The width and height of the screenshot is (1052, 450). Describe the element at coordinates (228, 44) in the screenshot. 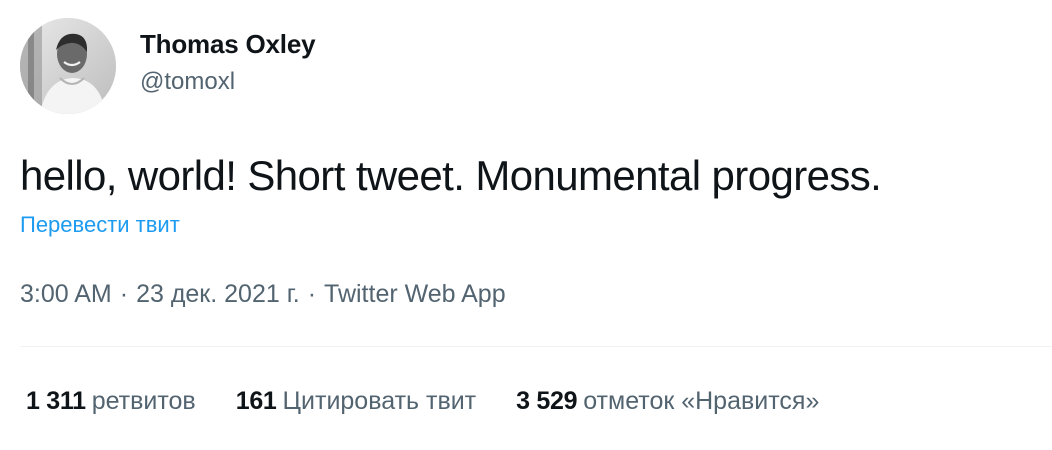

I see `author-display-name: Thomas Oxley` at that location.